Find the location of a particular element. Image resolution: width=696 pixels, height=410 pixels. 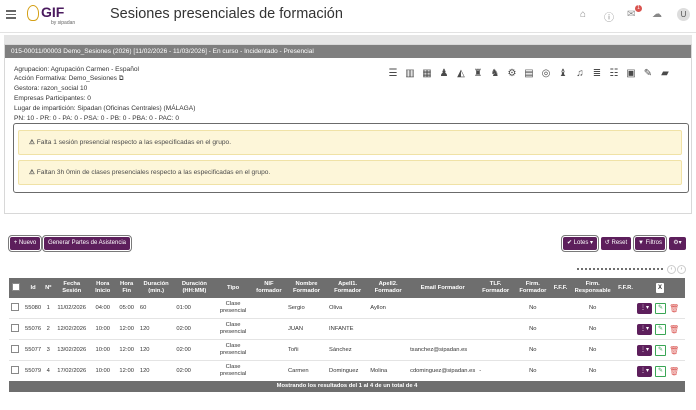

cell-min: 120 is located at coordinates (156, 329).